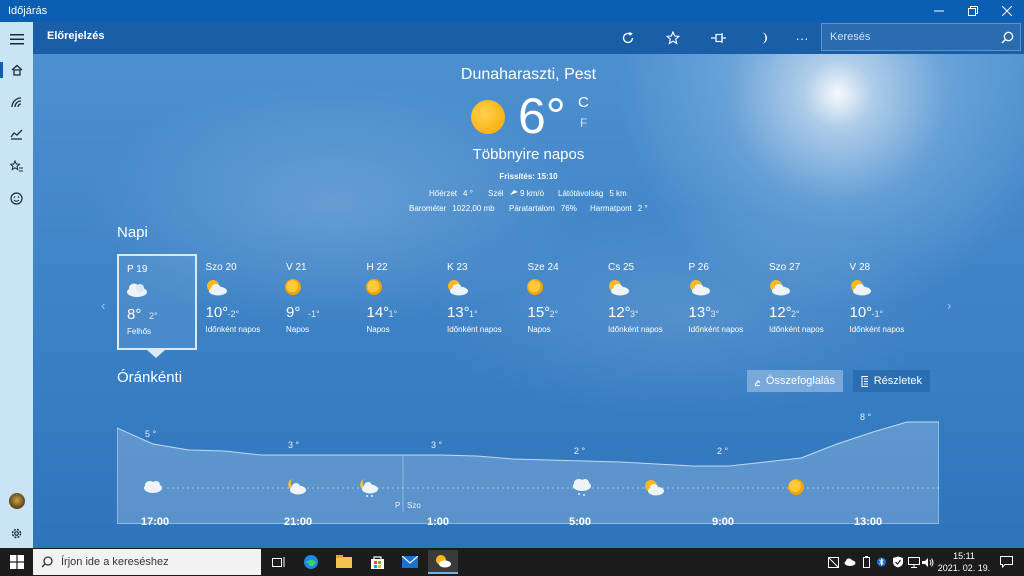 This screenshot has width=1024, height=576. What do you see at coordinates (891, 381) in the screenshot?
I see `details-button: Részletek` at bounding box center [891, 381].